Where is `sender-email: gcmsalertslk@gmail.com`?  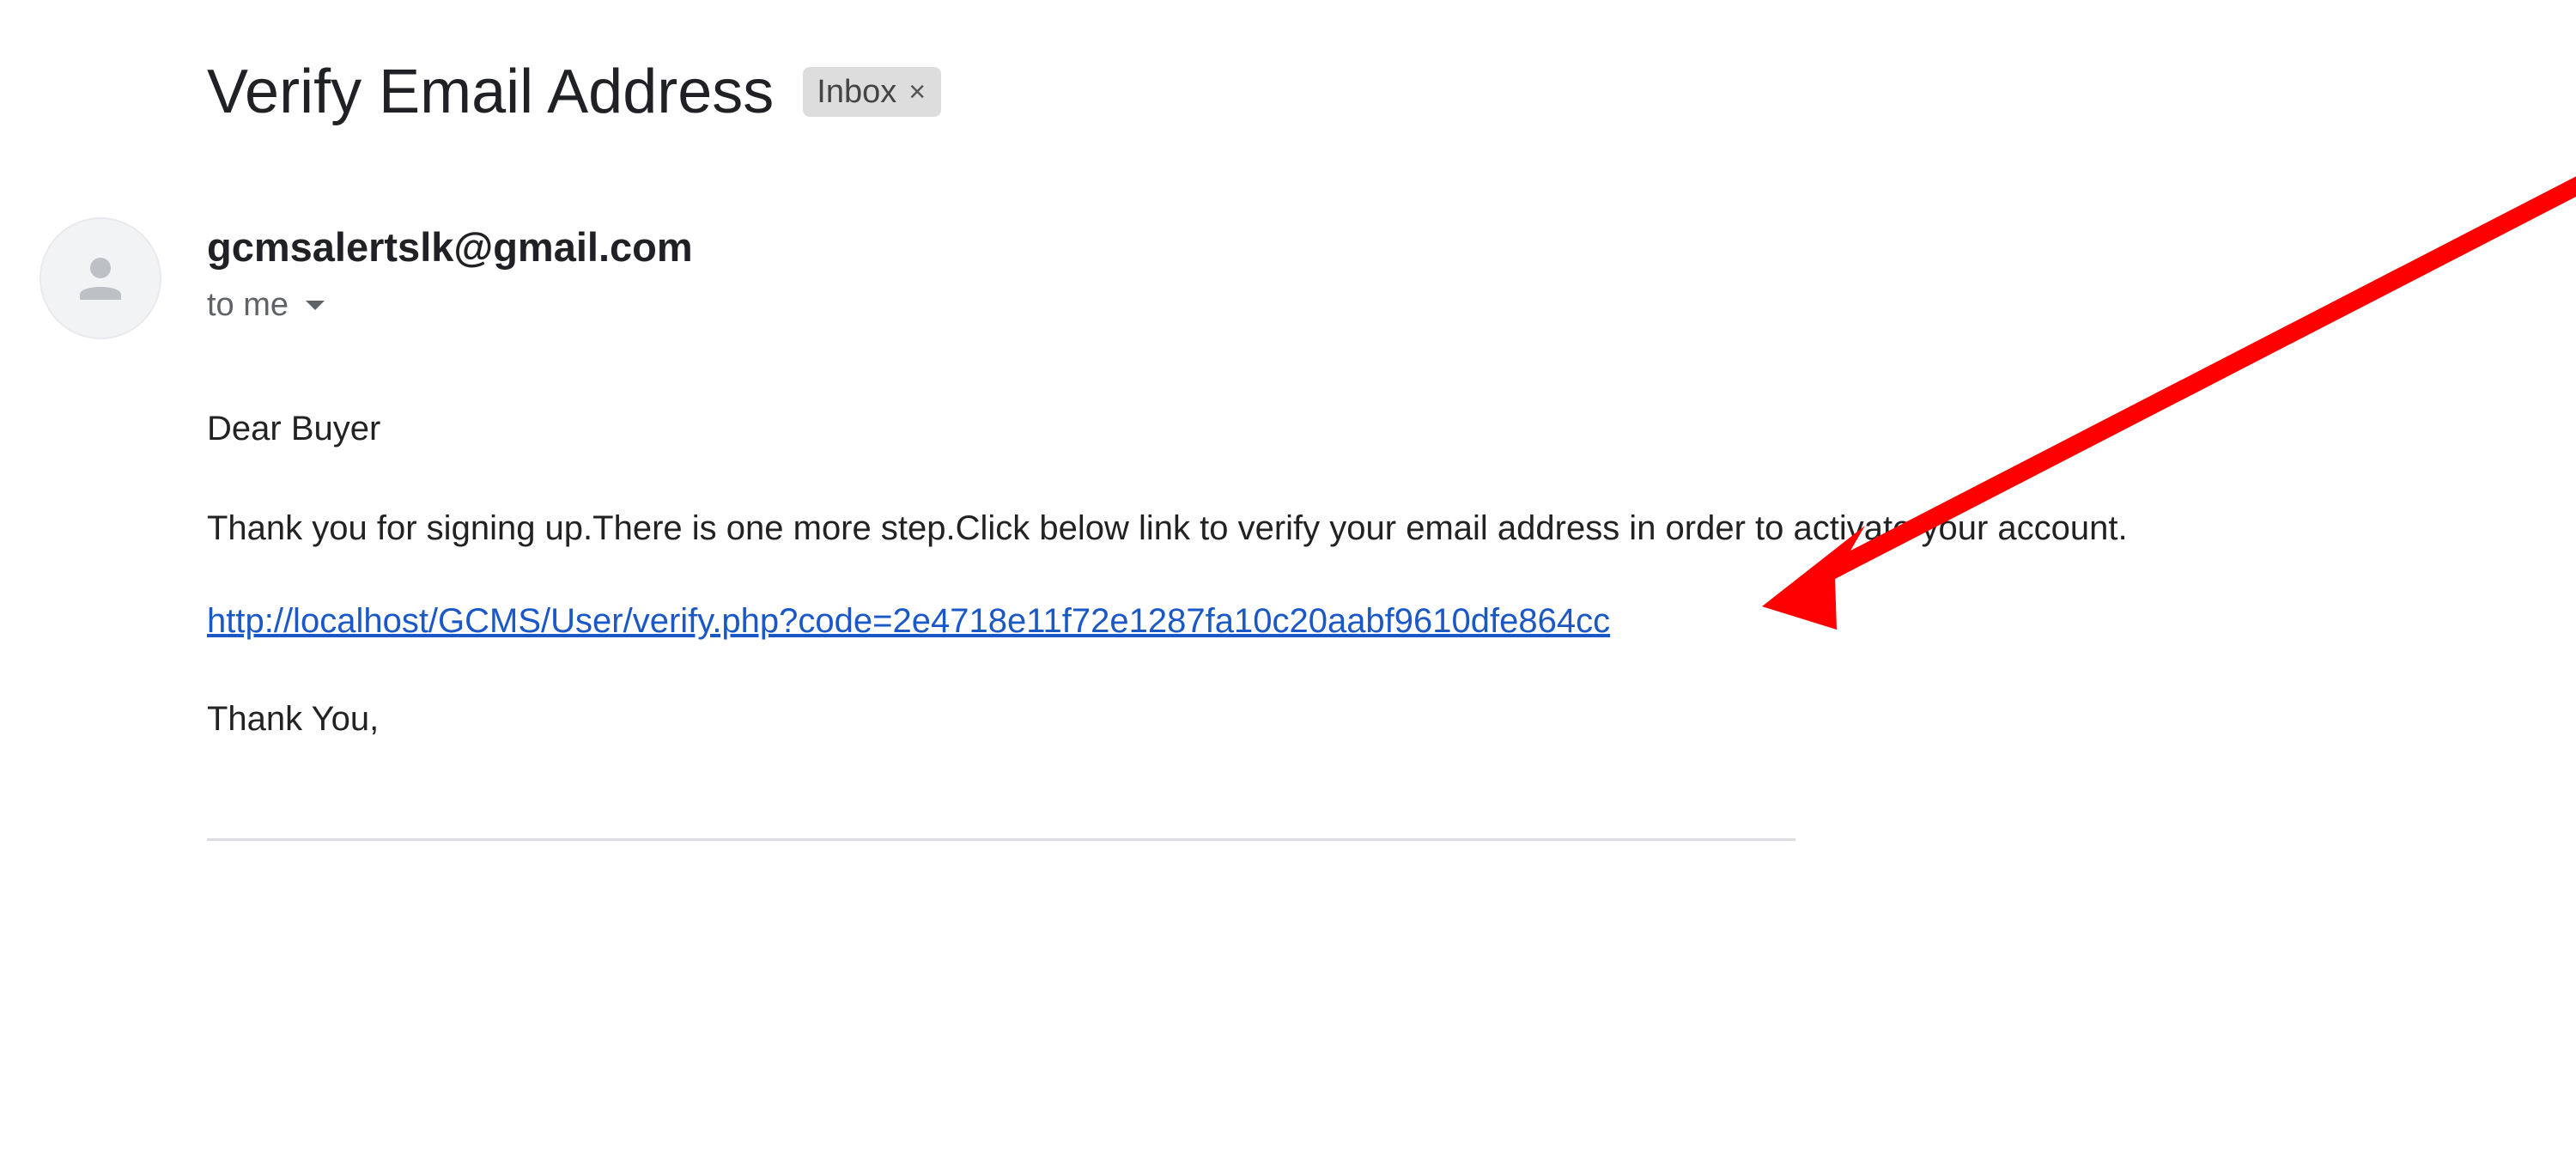 sender-email: gcmsalertslk@gmail.com is located at coordinates (450, 248).